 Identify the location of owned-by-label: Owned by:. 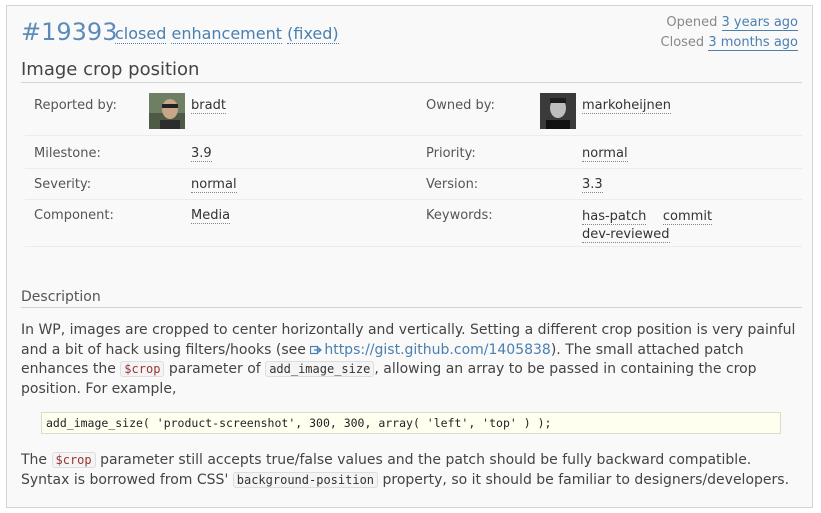
(460, 105).